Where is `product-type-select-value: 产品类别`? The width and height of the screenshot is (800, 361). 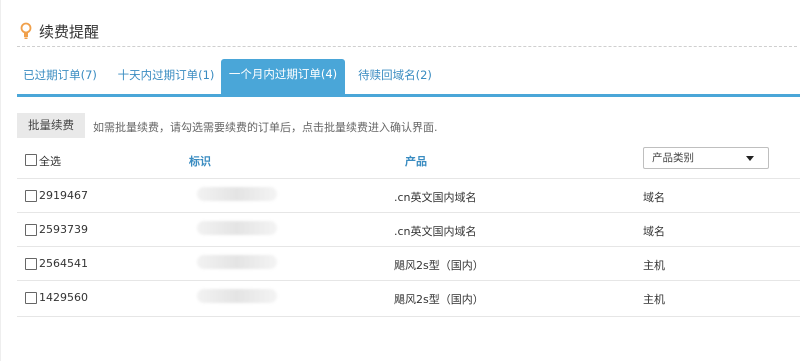
product-type-select-value: 产品类别 is located at coordinates (673, 158).